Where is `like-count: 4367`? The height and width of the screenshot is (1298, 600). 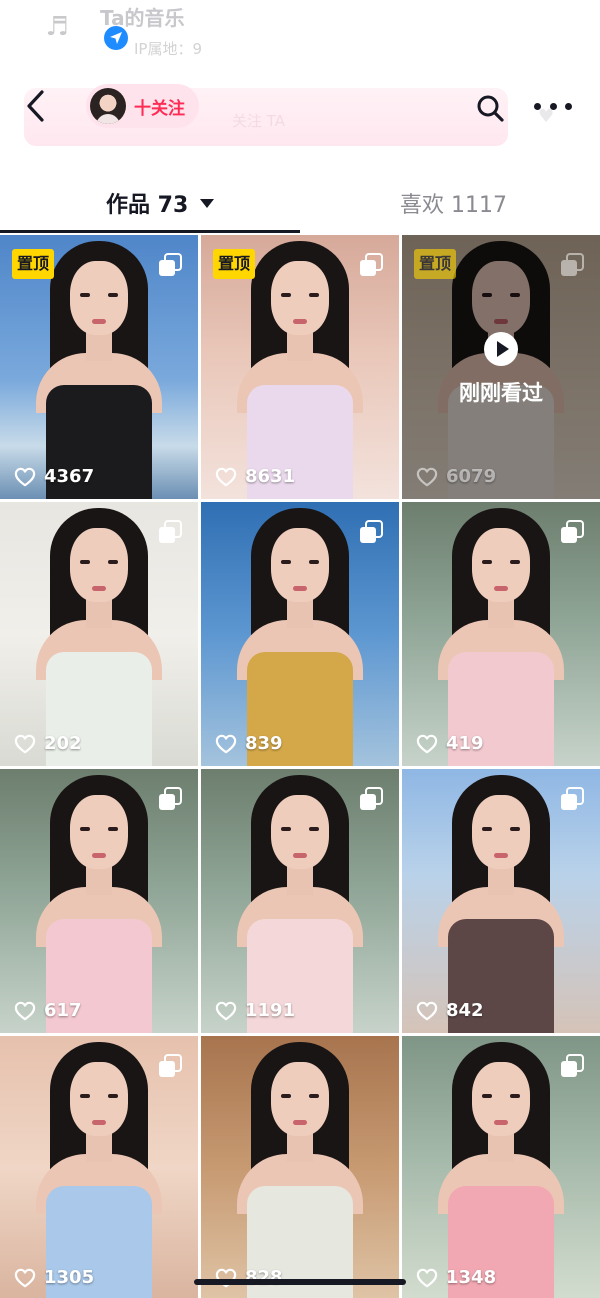
like-count: 4367 is located at coordinates (54, 476).